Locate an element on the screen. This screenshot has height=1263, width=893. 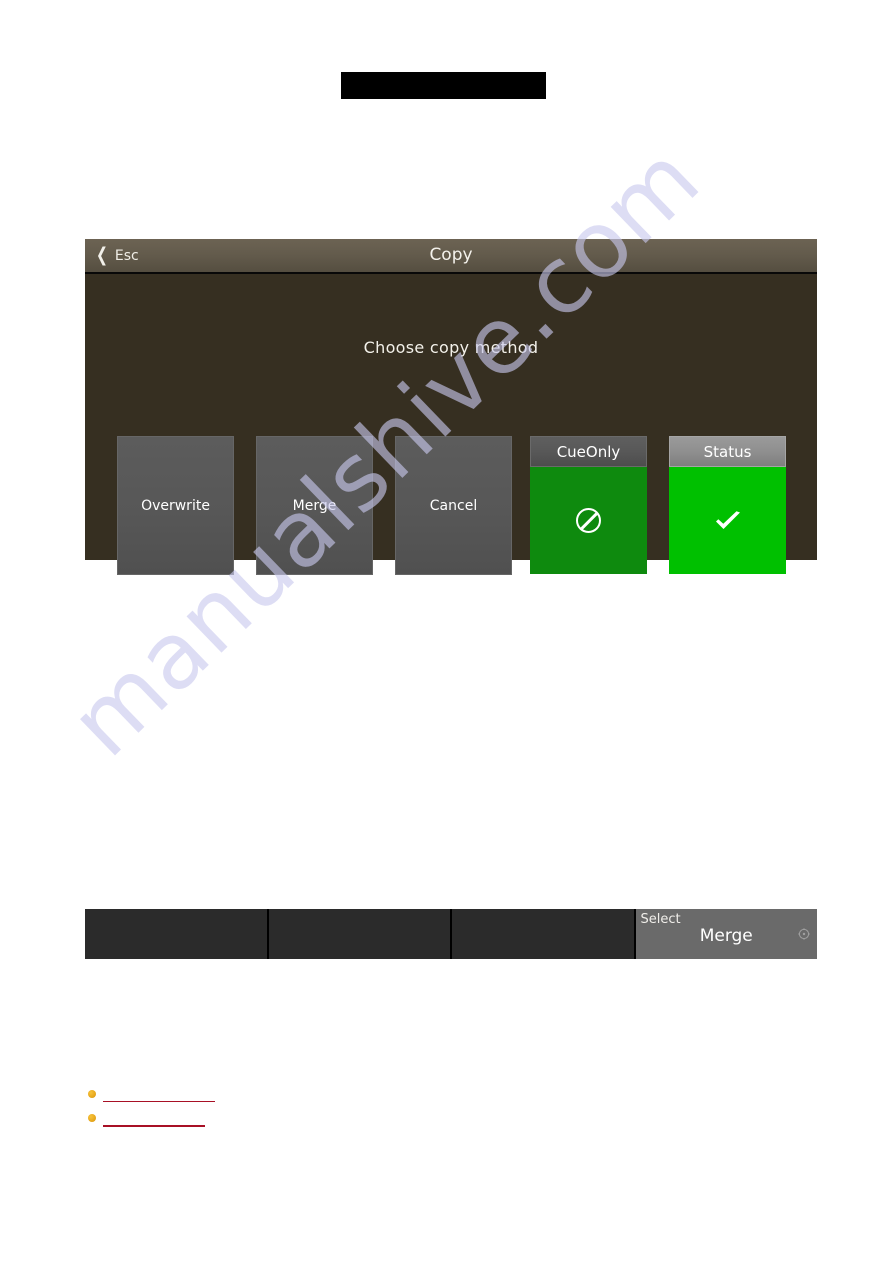
cancel-button-label: Cancel is located at coordinates (453, 505).